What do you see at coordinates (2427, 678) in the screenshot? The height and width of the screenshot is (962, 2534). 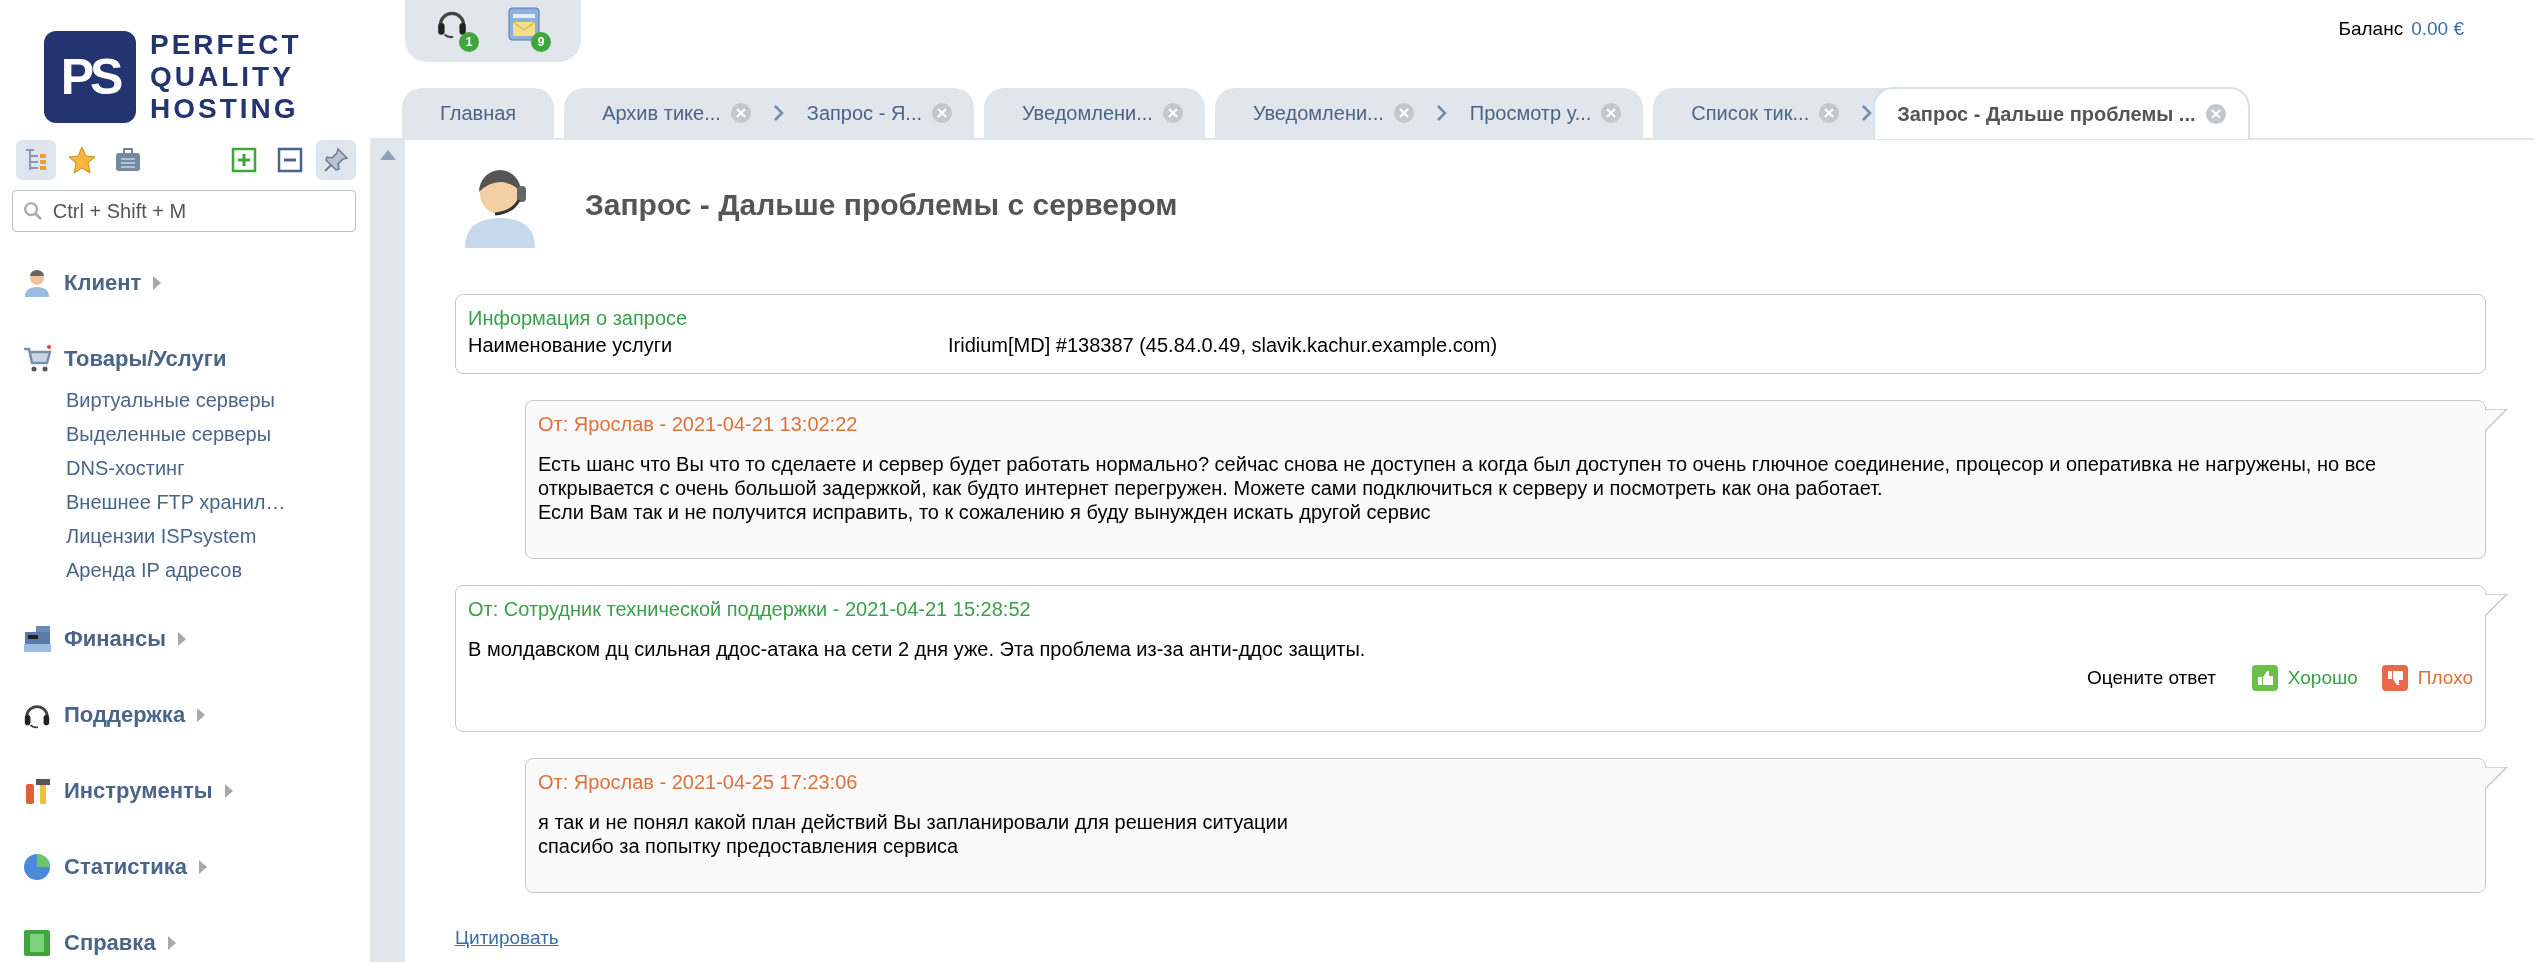 I see `rate-bad-link: Плохо` at bounding box center [2427, 678].